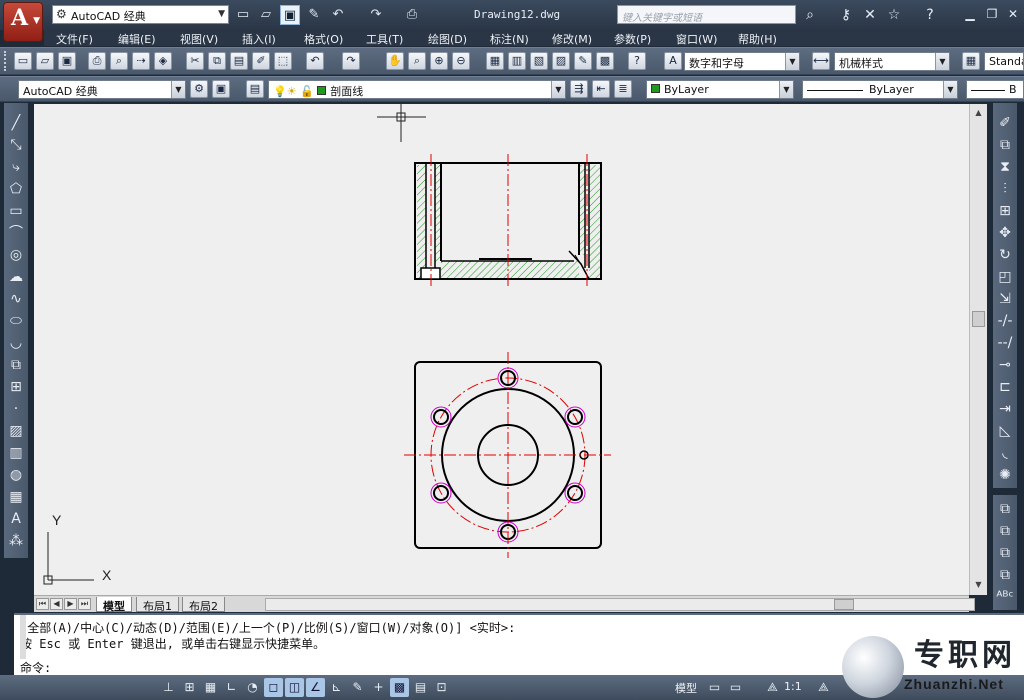 The height and width of the screenshot is (700, 1024). Describe the element at coordinates (338, 15) in the screenshot. I see `undo-icon: ↶` at that location.